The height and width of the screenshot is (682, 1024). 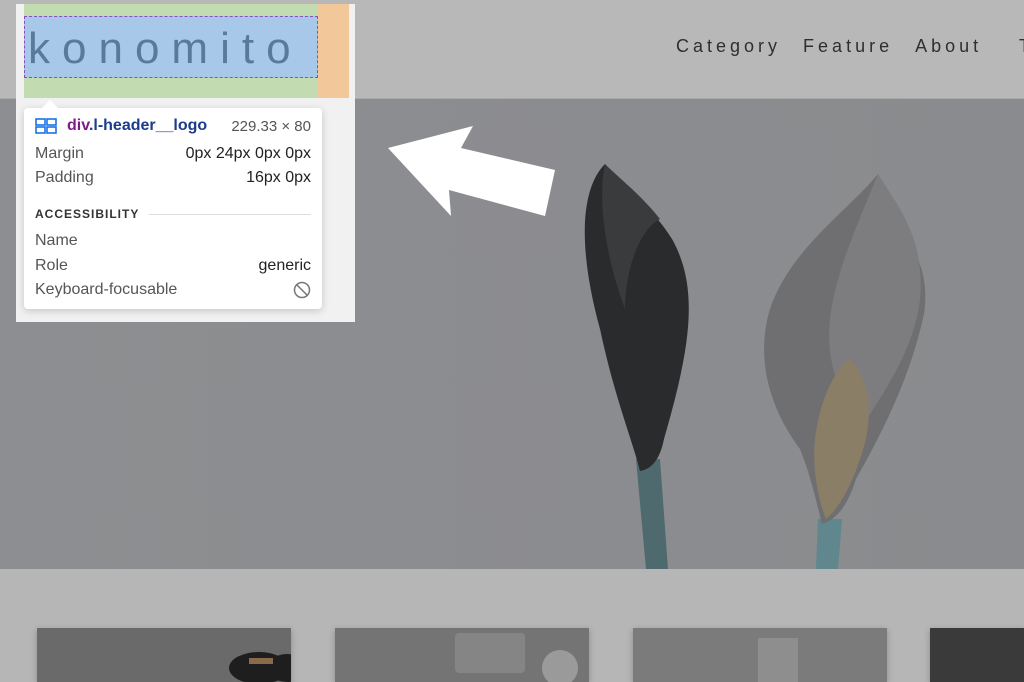 What do you see at coordinates (173, 241) in the screenshot?
I see `name-row: Name` at bounding box center [173, 241].